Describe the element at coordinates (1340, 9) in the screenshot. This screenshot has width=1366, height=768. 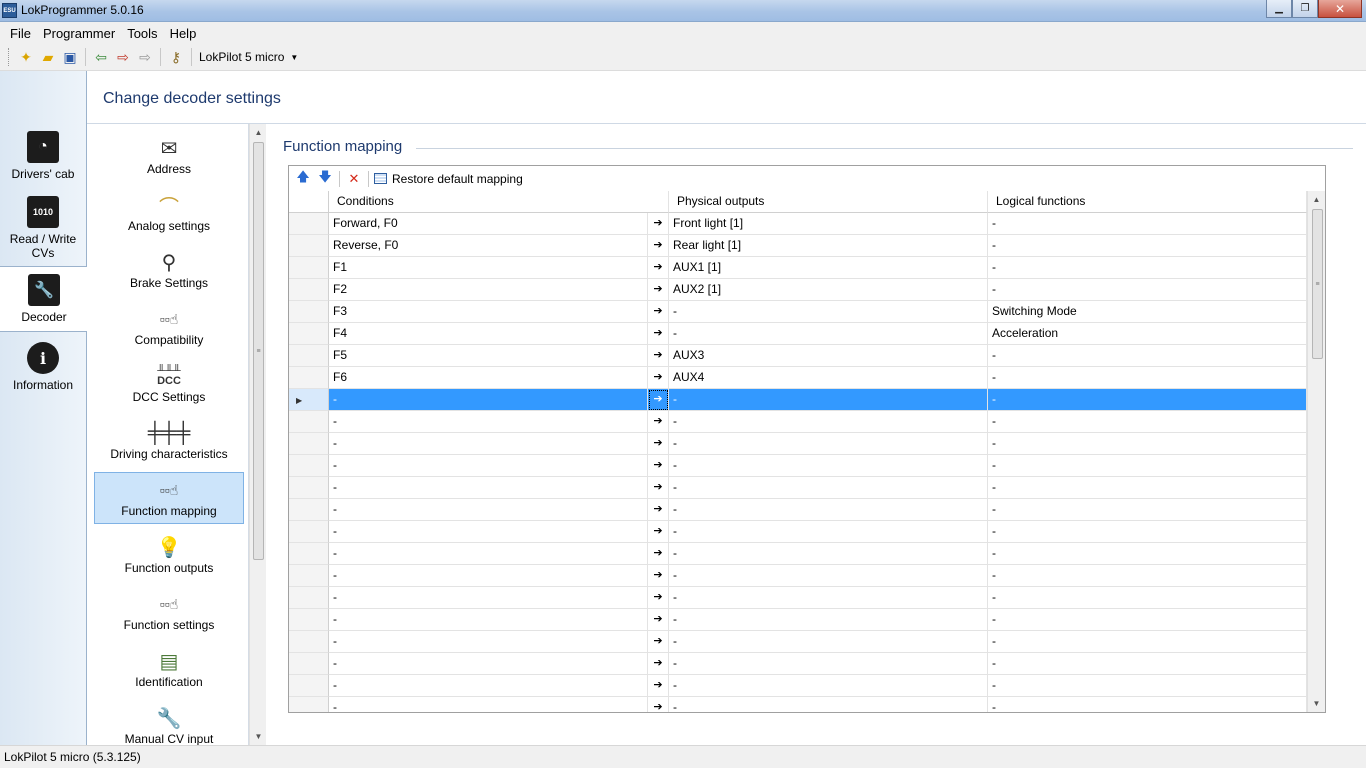
I see `close-button: ✕` at that location.